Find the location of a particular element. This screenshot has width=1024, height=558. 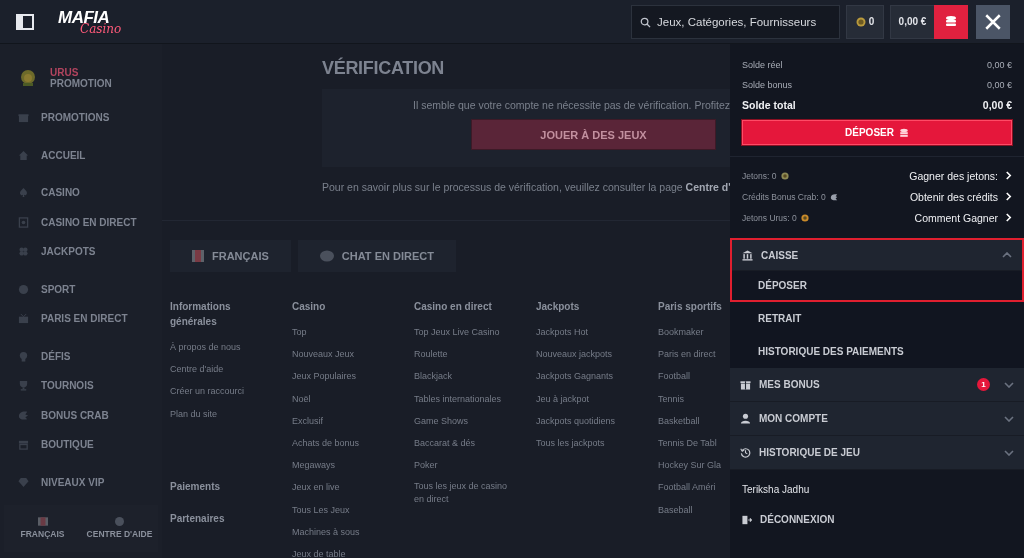

column-heading: Casino en direct is located at coordinates (453, 307).